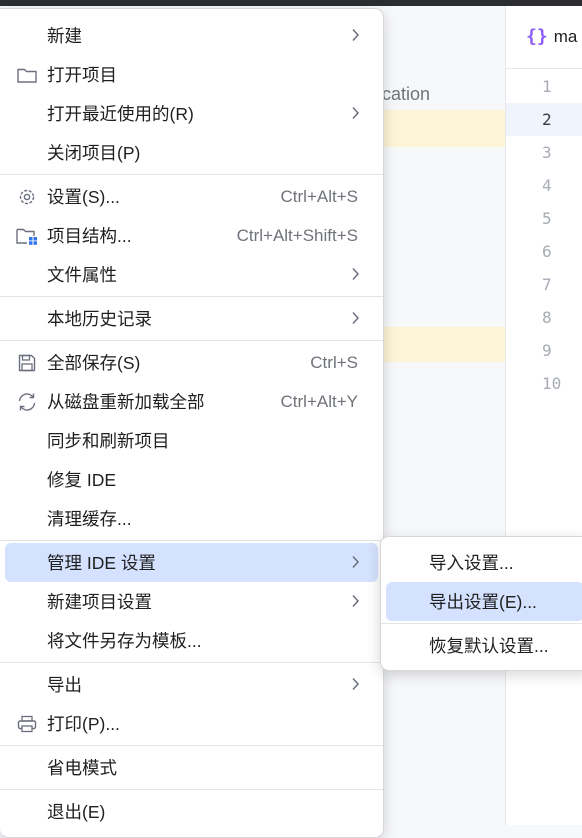  Describe the element at coordinates (82, 75) in the screenshot. I see `menu-item-label: 打开项目` at that location.